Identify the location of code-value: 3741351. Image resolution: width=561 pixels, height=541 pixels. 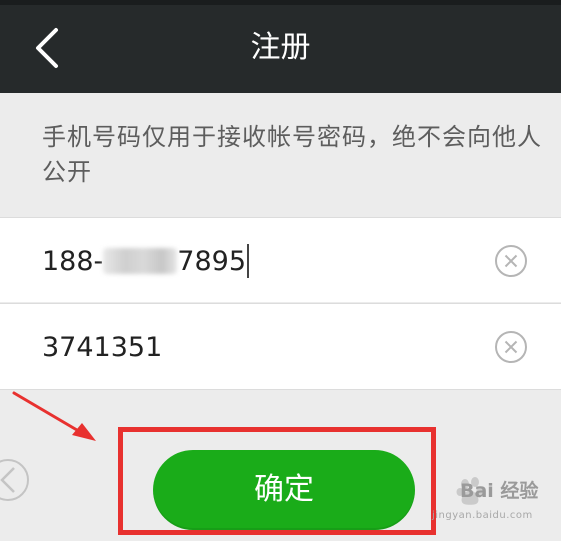
(102, 346).